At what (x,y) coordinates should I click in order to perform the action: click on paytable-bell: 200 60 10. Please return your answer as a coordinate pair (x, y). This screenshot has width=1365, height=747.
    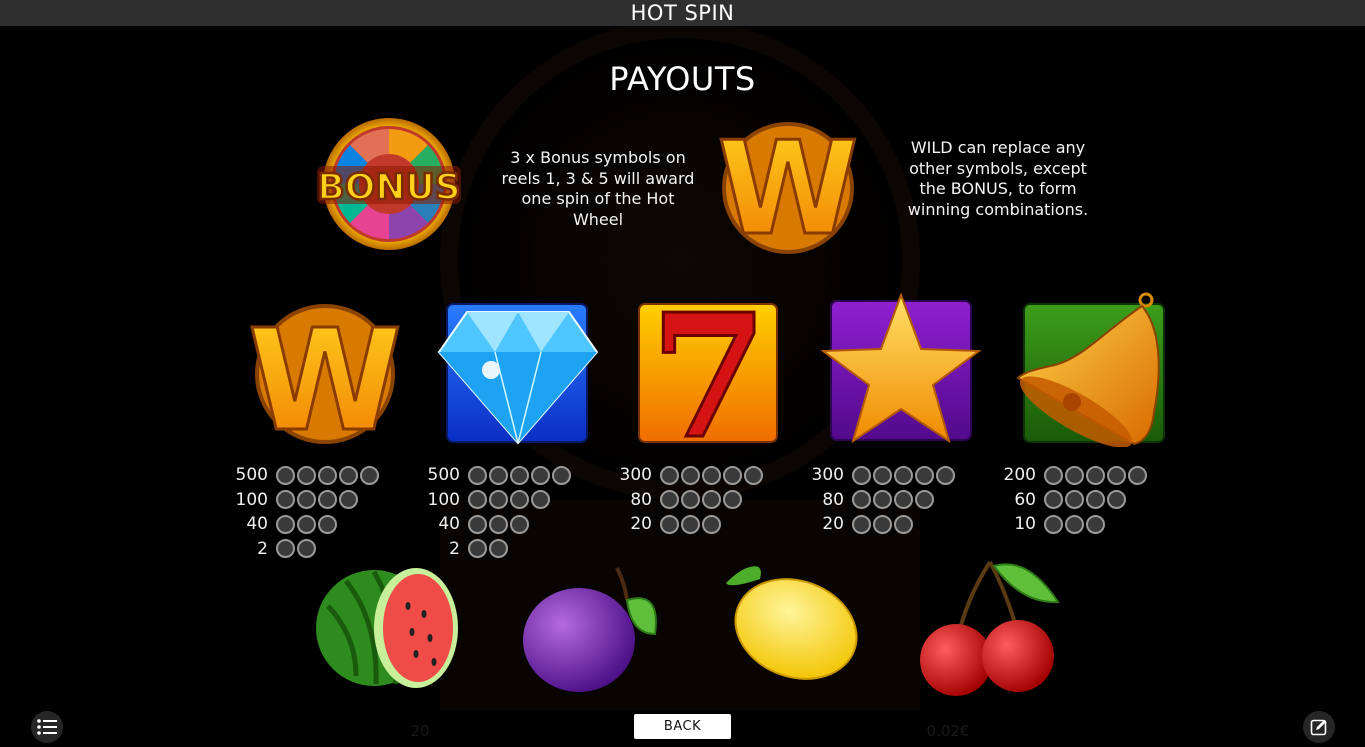
    Looking at the image, I should click on (1073, 500).